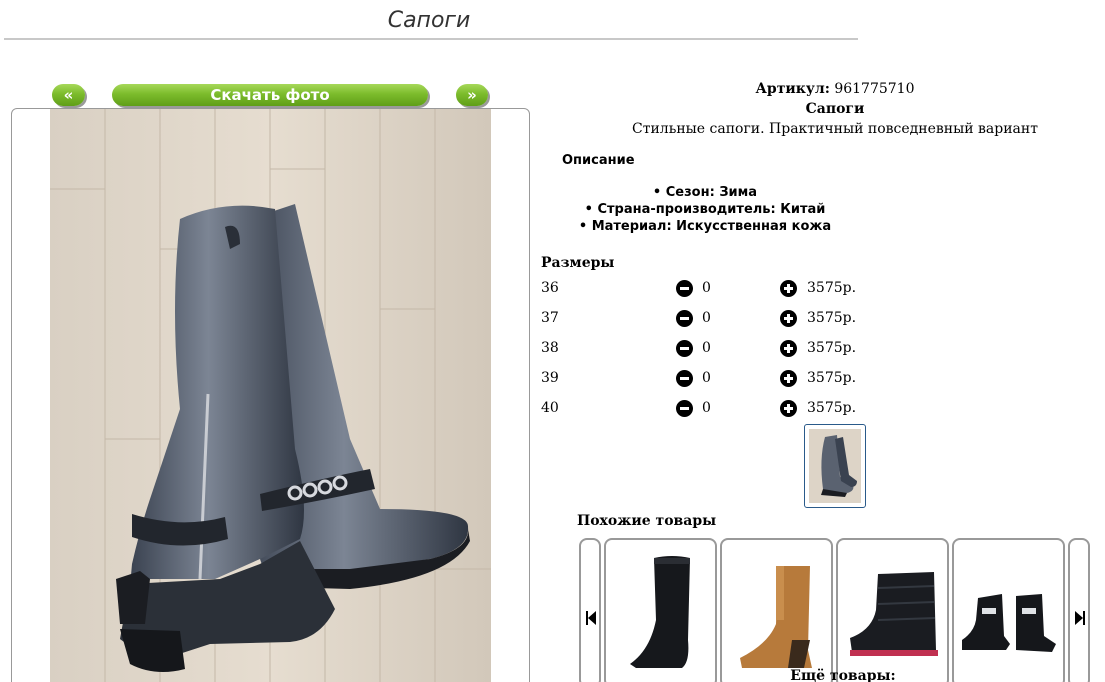  I want to click on download-photo-button: Скачать фото, so click(270, 95).